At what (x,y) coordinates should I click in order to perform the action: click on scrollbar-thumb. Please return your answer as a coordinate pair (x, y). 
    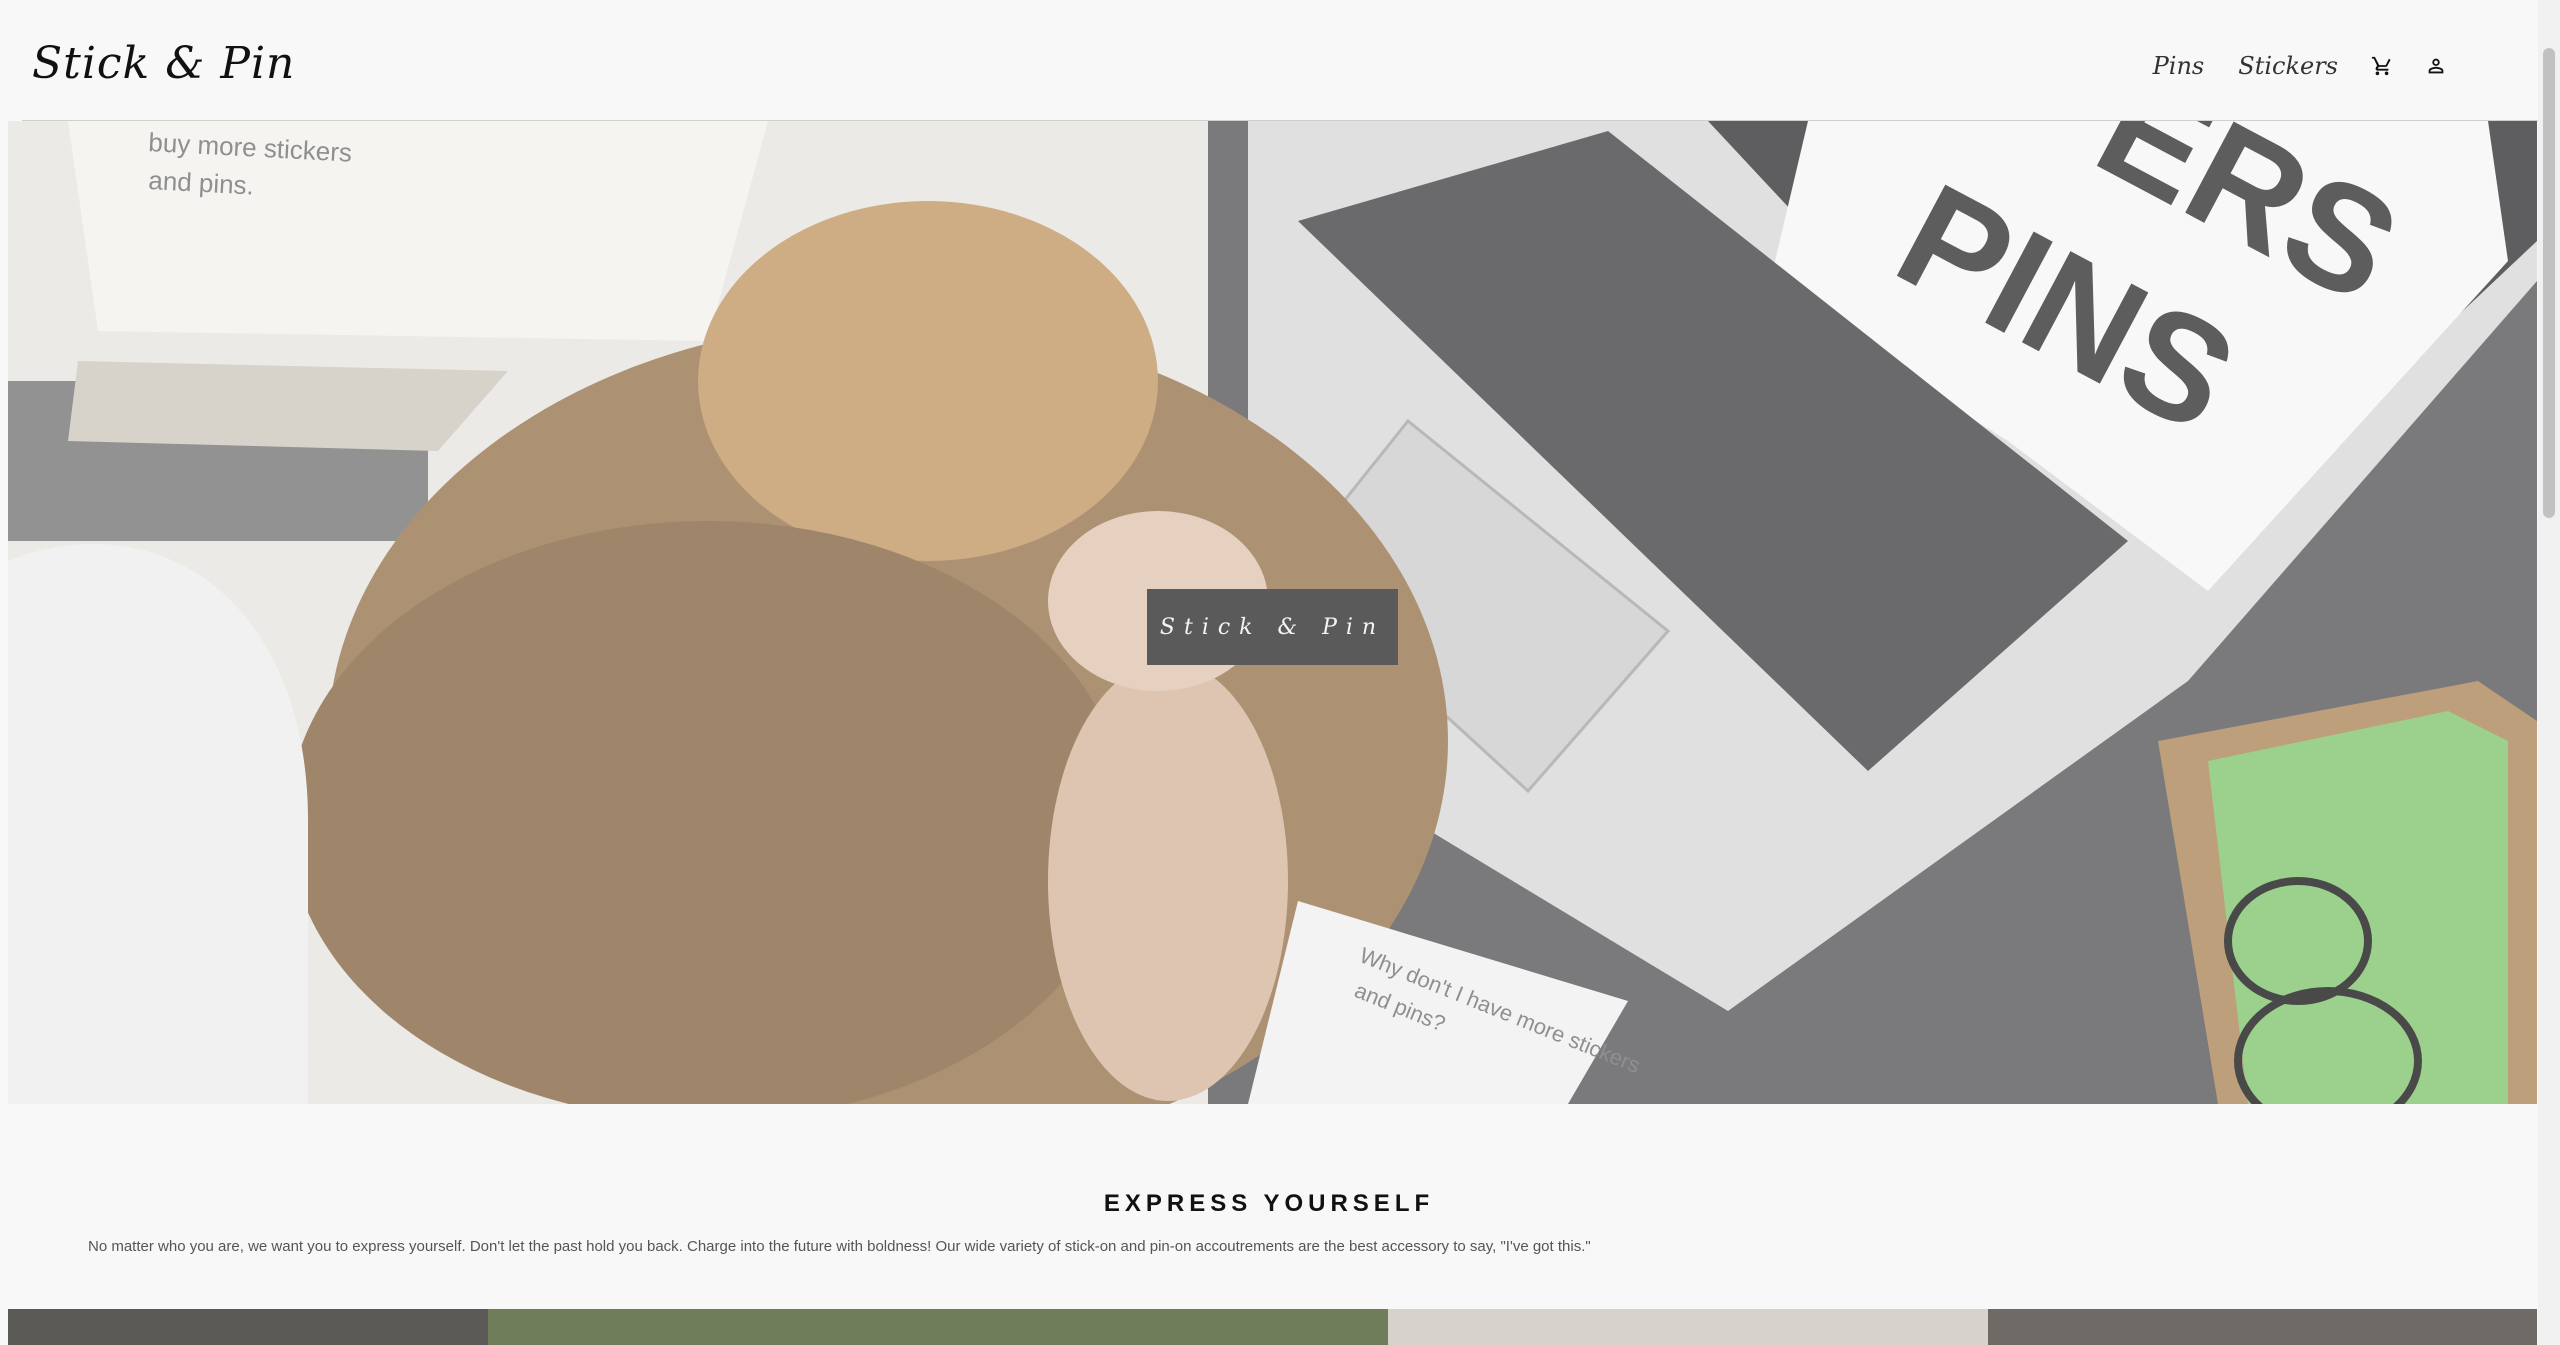
    Looking at the image, I should click on (2549, 283).